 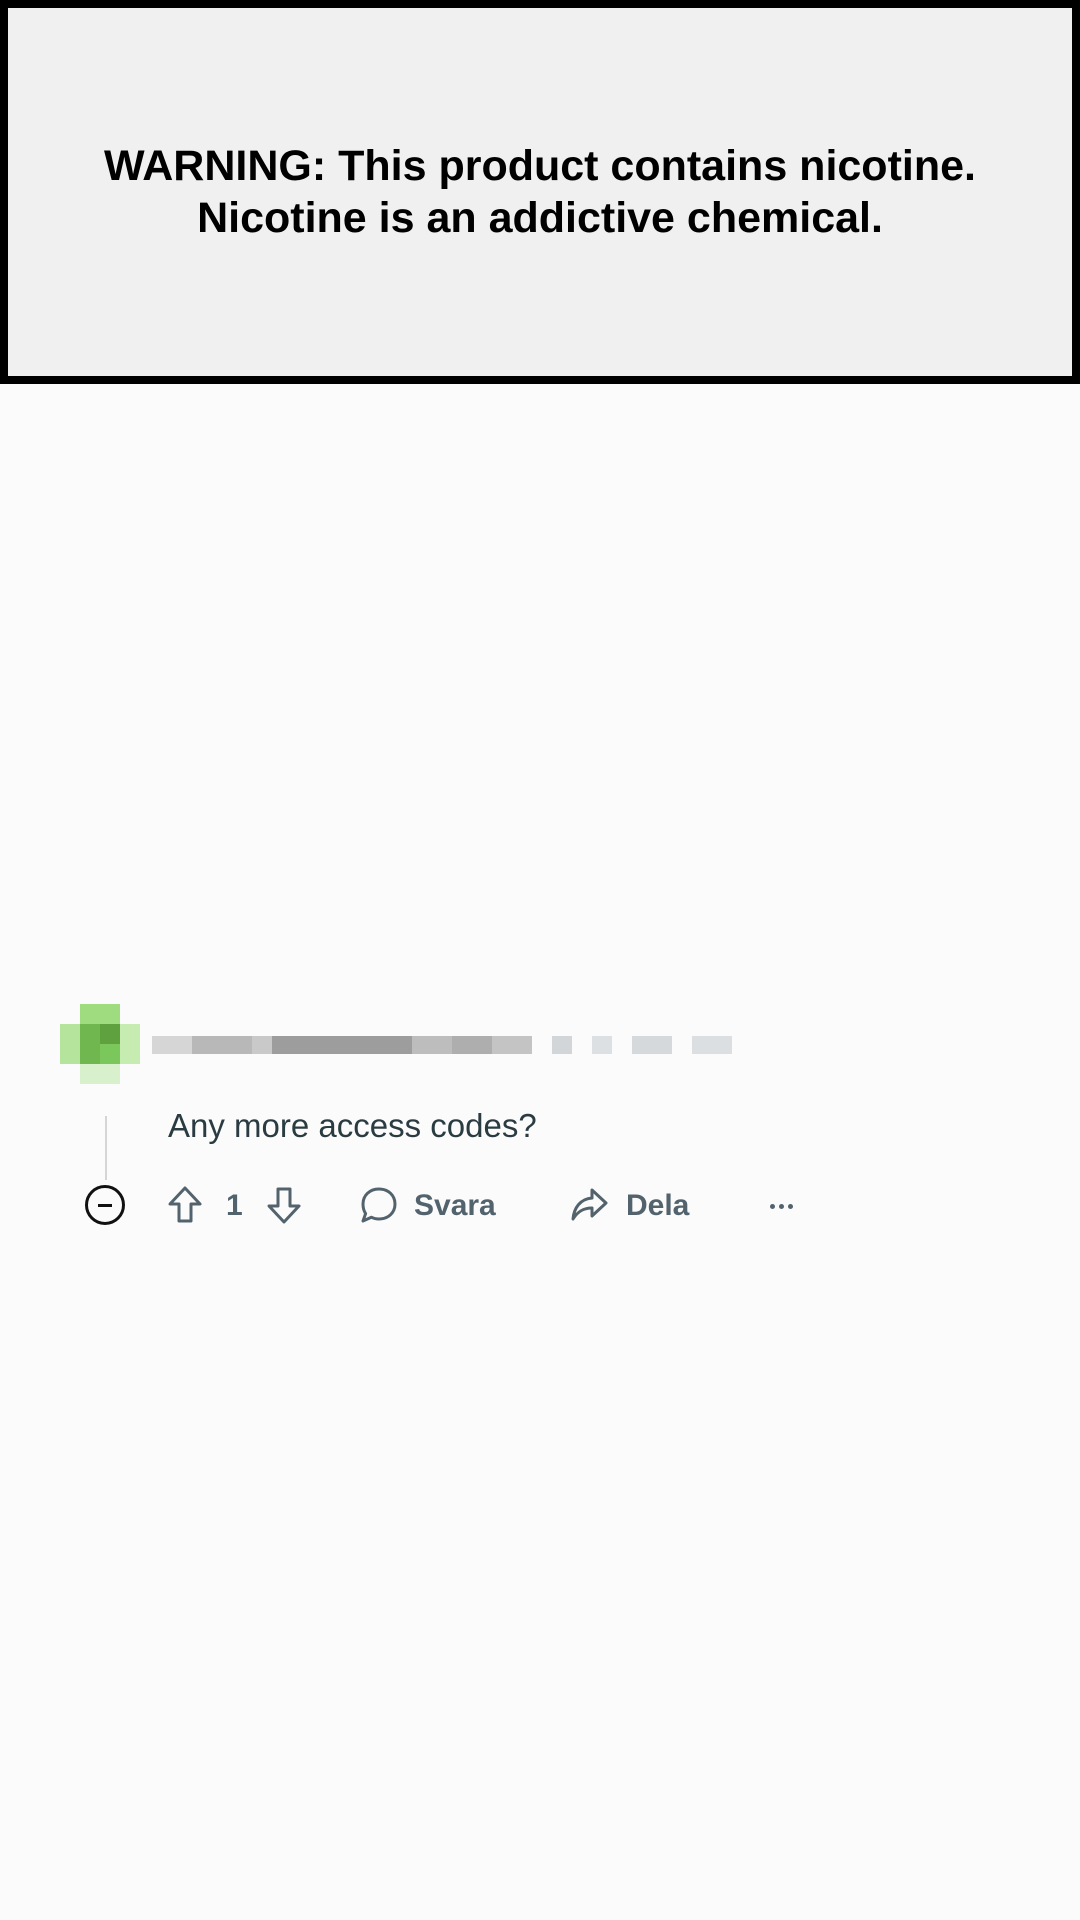 I want to click on speech-bubble-icon, so click(x=379, y=1205).